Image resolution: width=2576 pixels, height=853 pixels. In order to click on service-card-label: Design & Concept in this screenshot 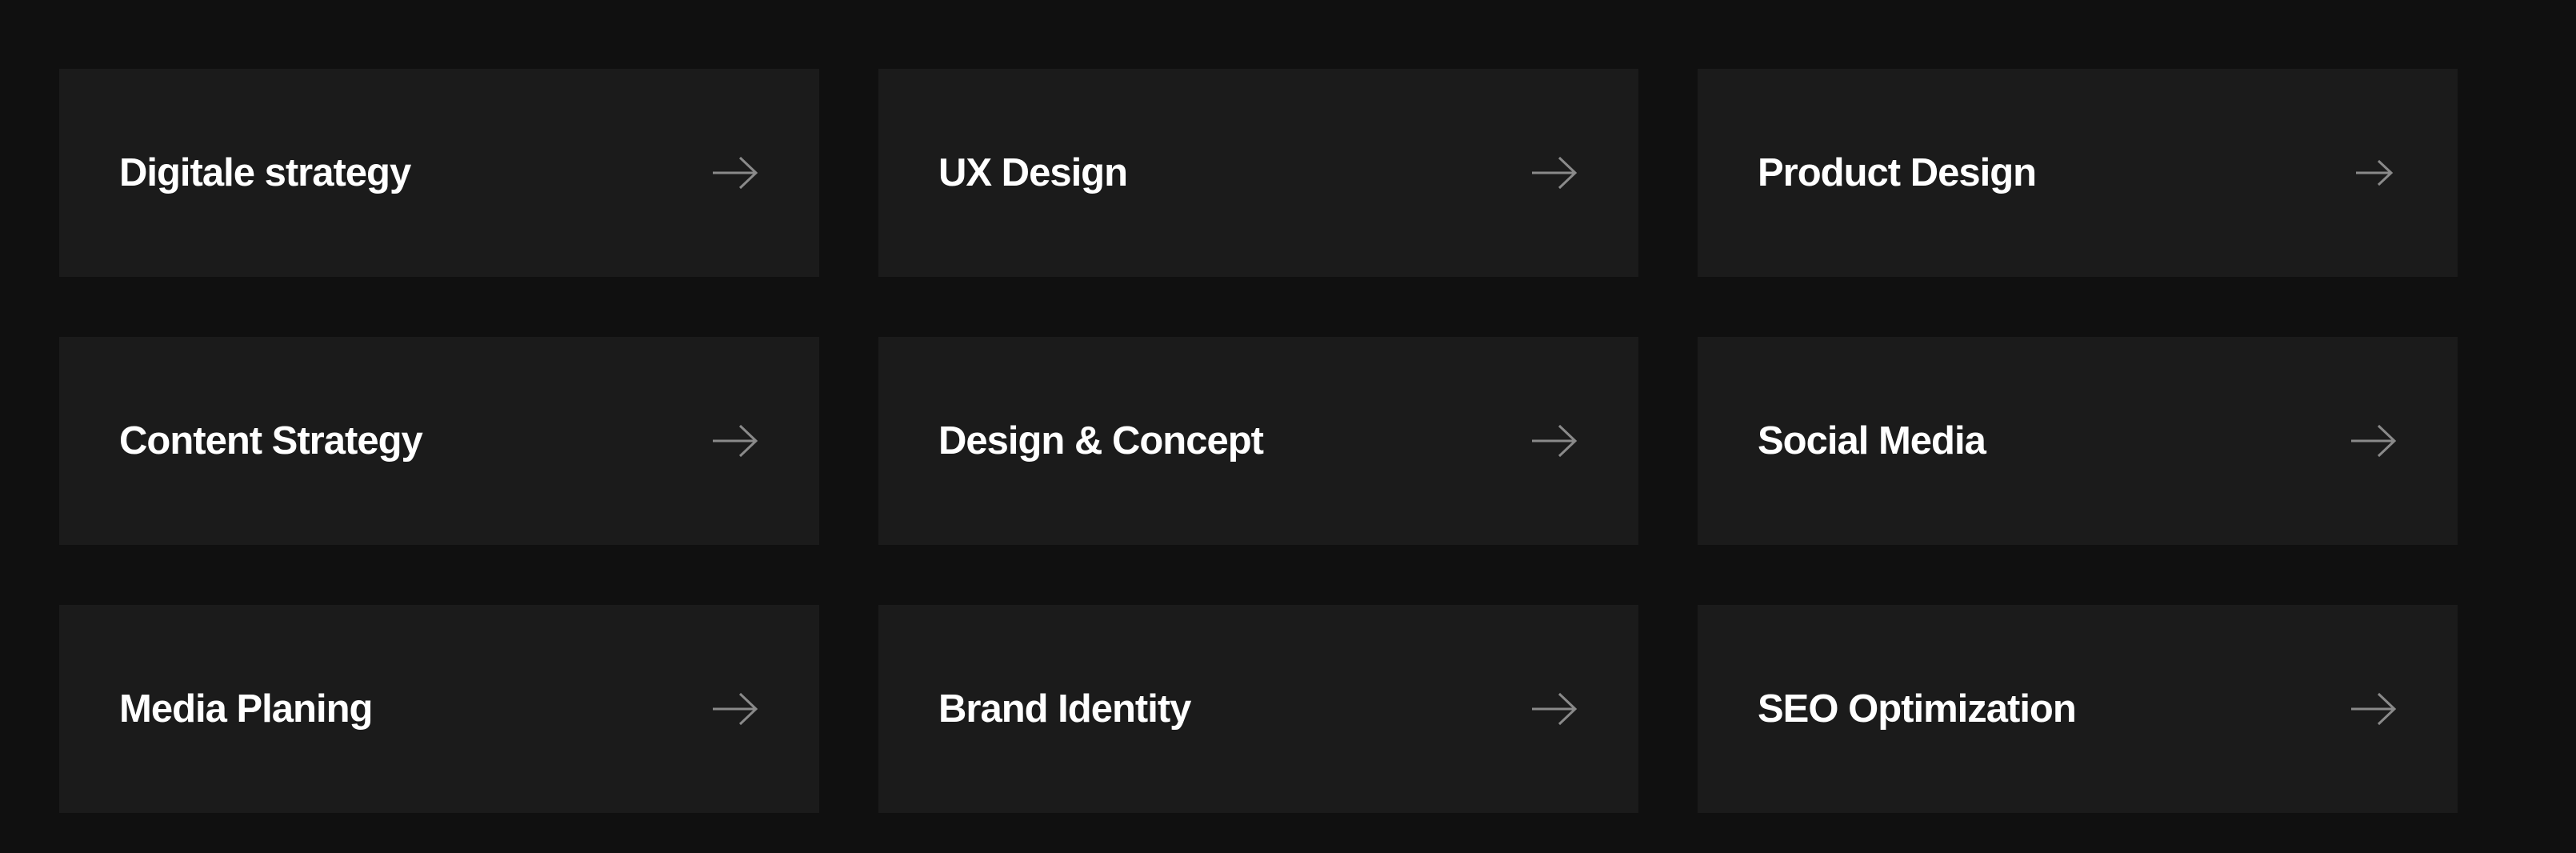, I will do `click(1101, 441)`.